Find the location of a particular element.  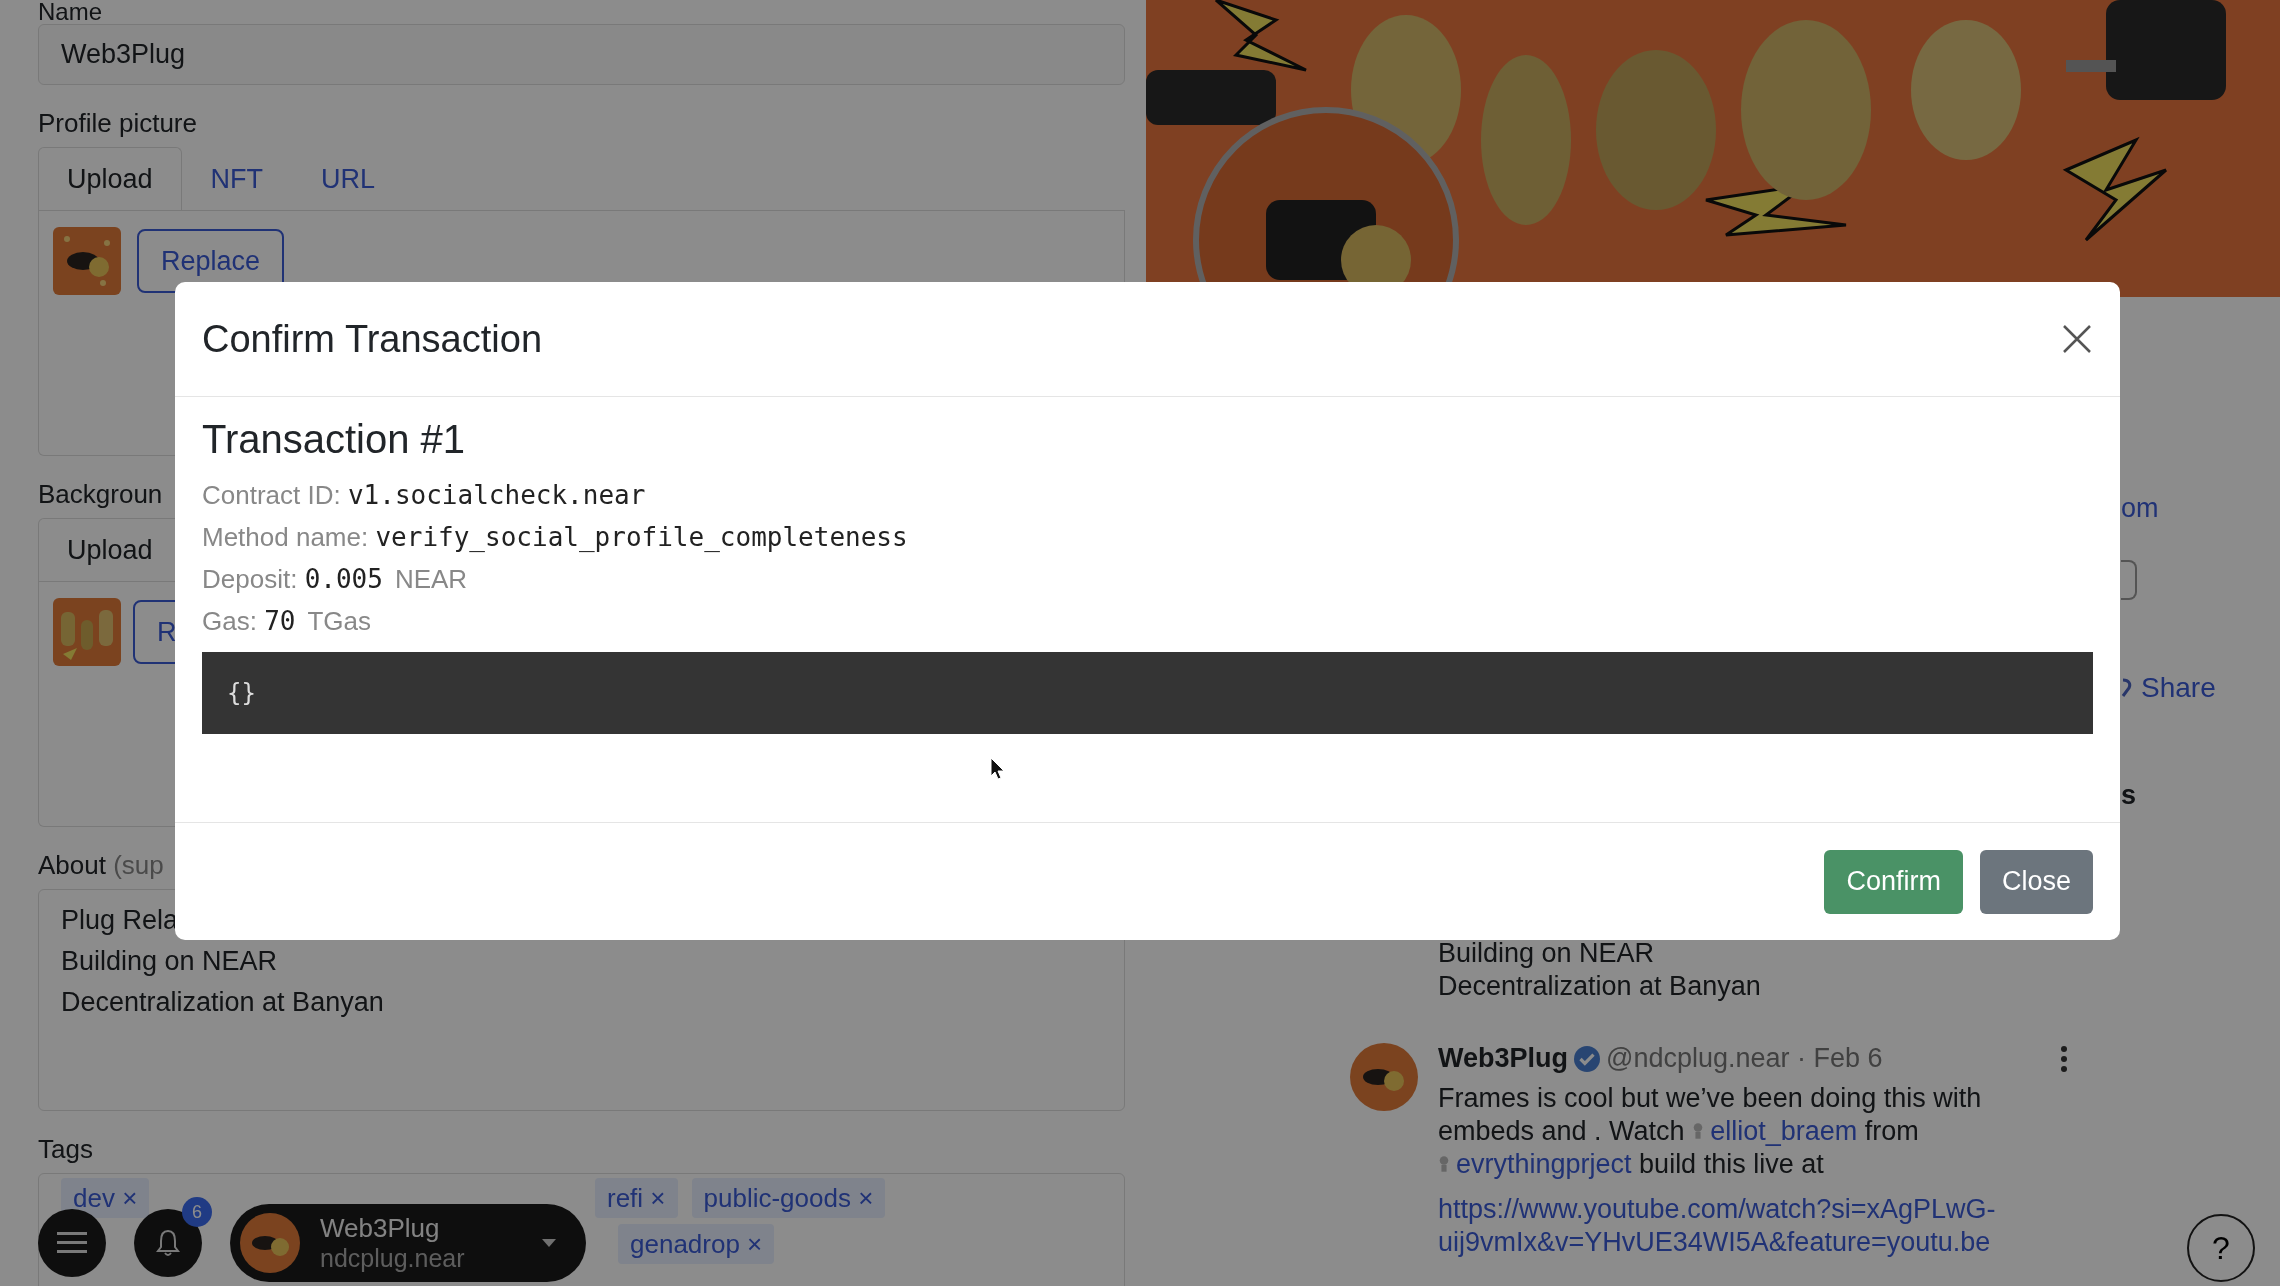

more-icon is located at coordinates (2064, 1058).